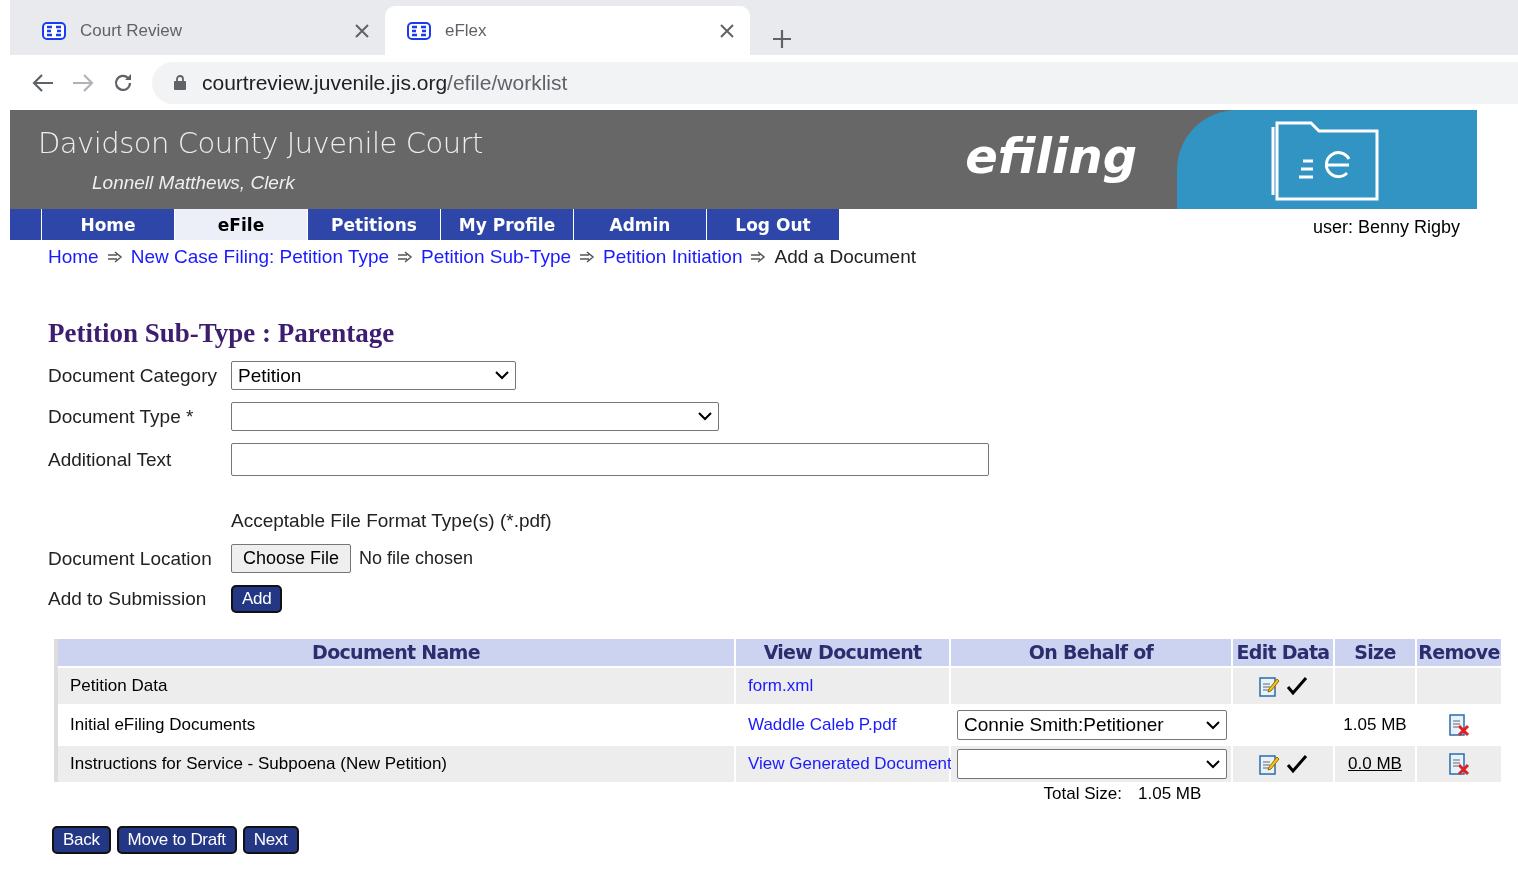  I want to click on action-button: Back, so click(81, 840).